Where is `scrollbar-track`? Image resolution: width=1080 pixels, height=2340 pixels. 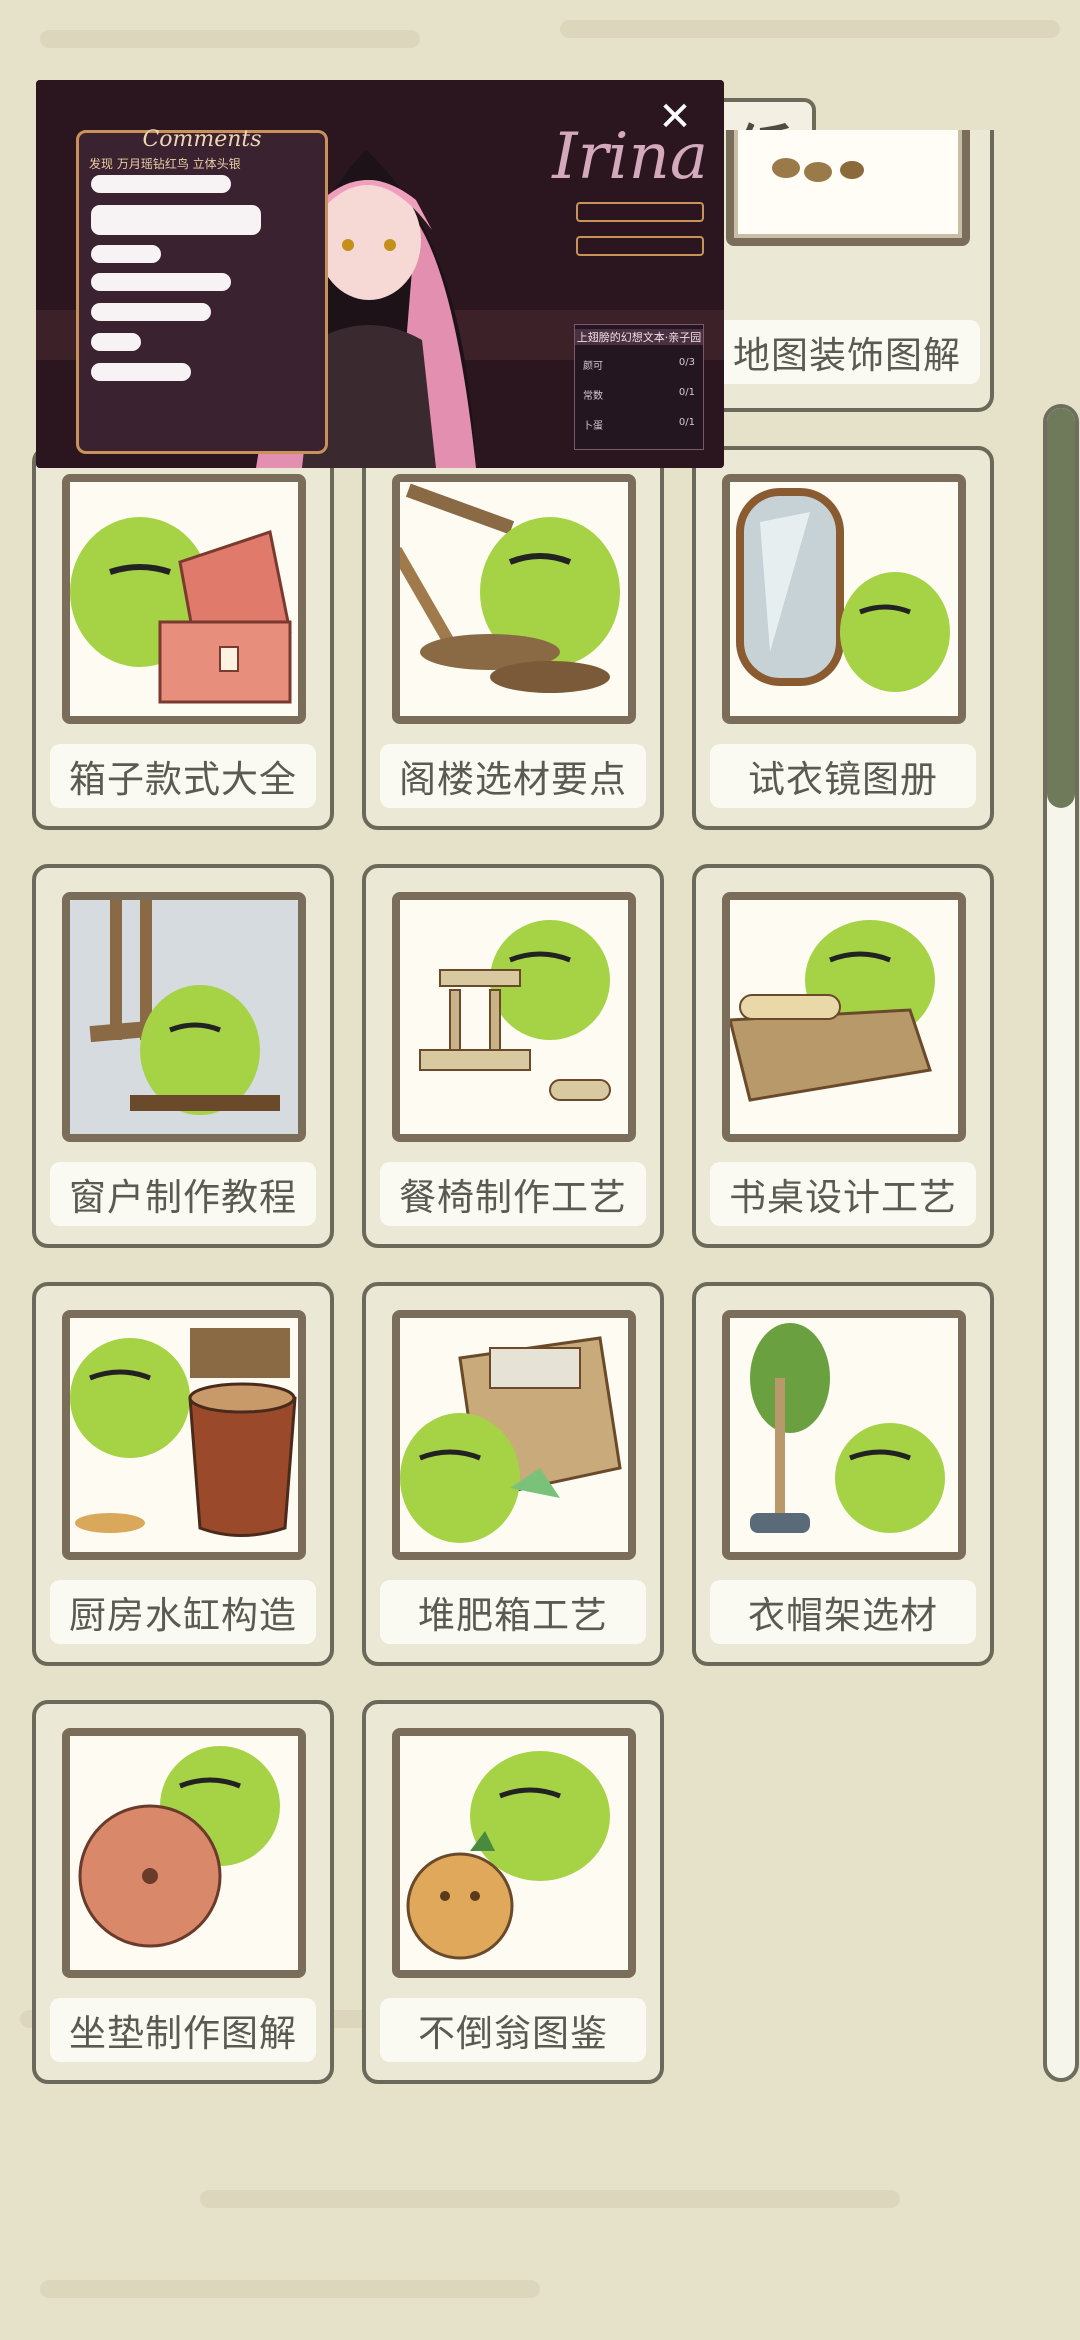 scrollbar-track is located at coordinates (1061, 1243).